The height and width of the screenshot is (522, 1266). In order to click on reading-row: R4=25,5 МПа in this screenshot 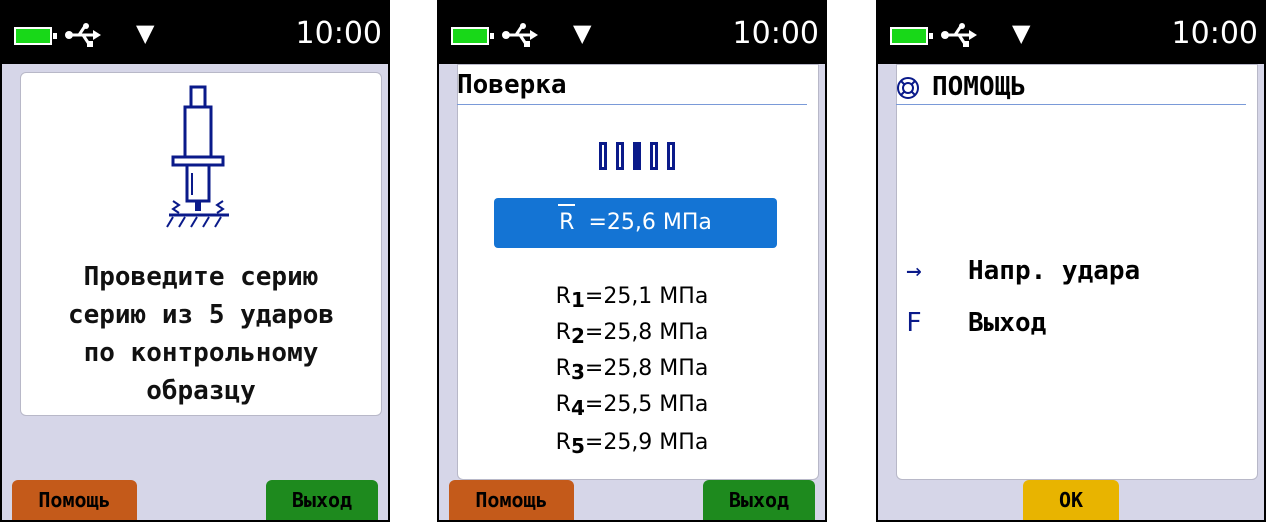, I will do `click(632, 406)`.